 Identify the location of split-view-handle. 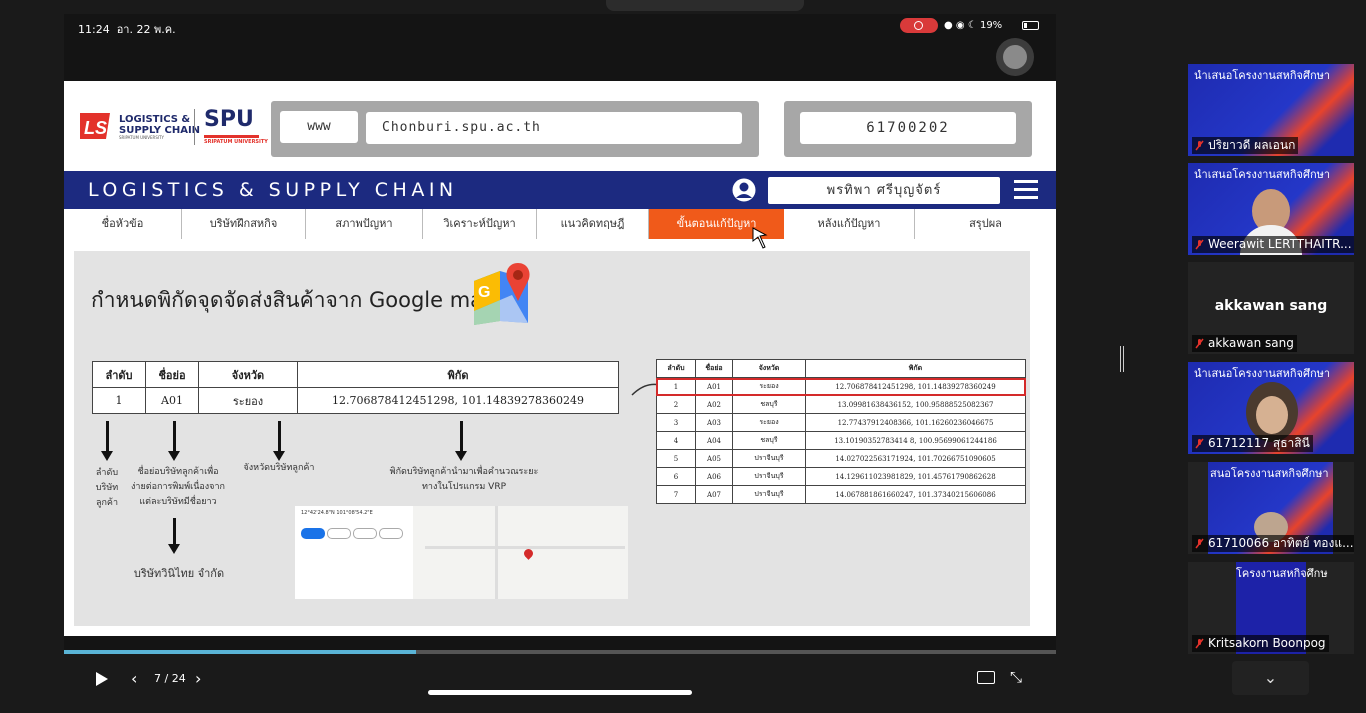
(1122, 359).